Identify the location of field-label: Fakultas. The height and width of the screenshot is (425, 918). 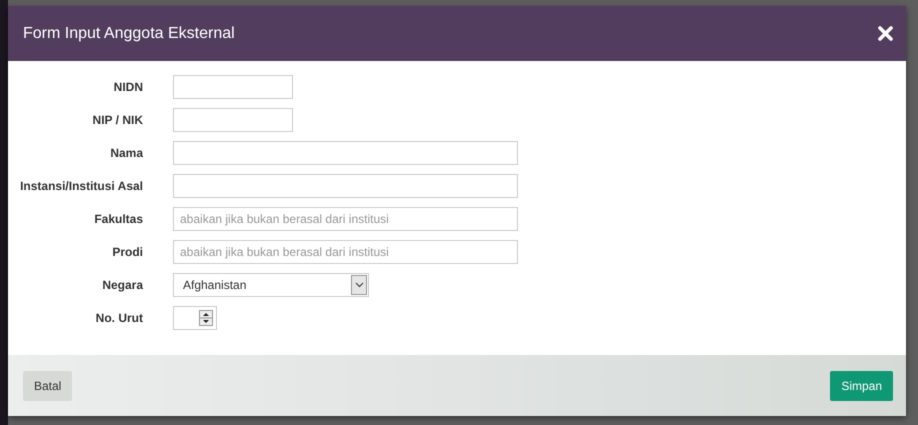
(118, 219).